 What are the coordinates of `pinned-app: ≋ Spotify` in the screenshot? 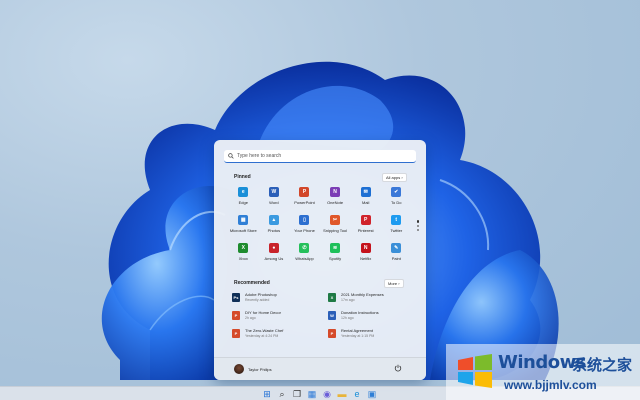 It's located at (335, 254).